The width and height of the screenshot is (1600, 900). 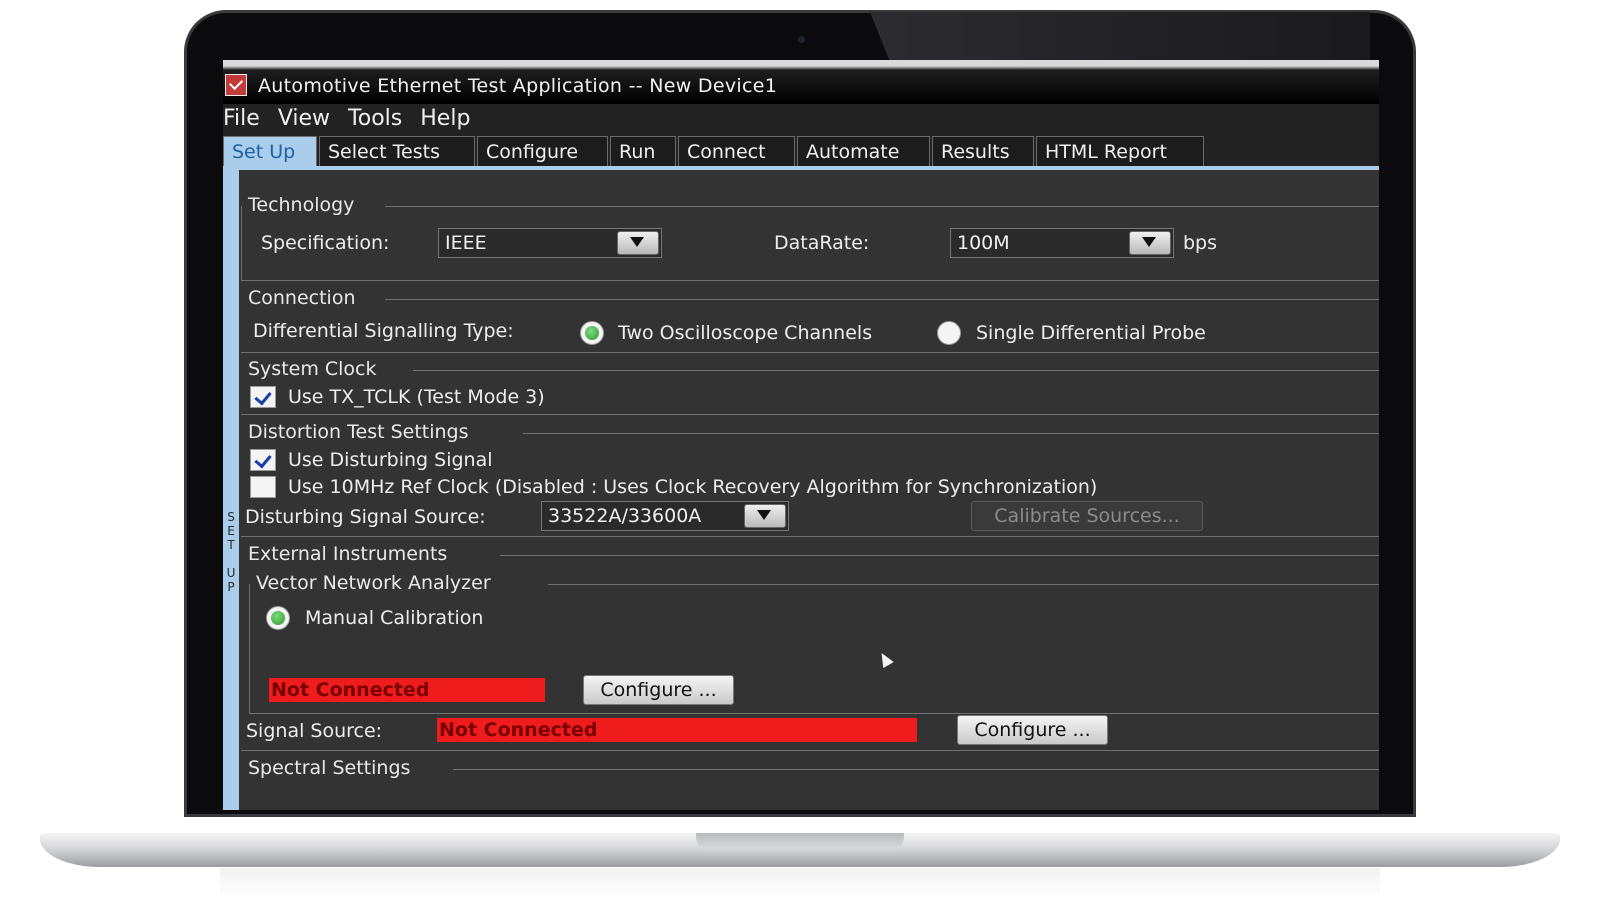 I want to click on disturbing-source-dropdown: 33522A/33600A, so click(x=665, y=516).